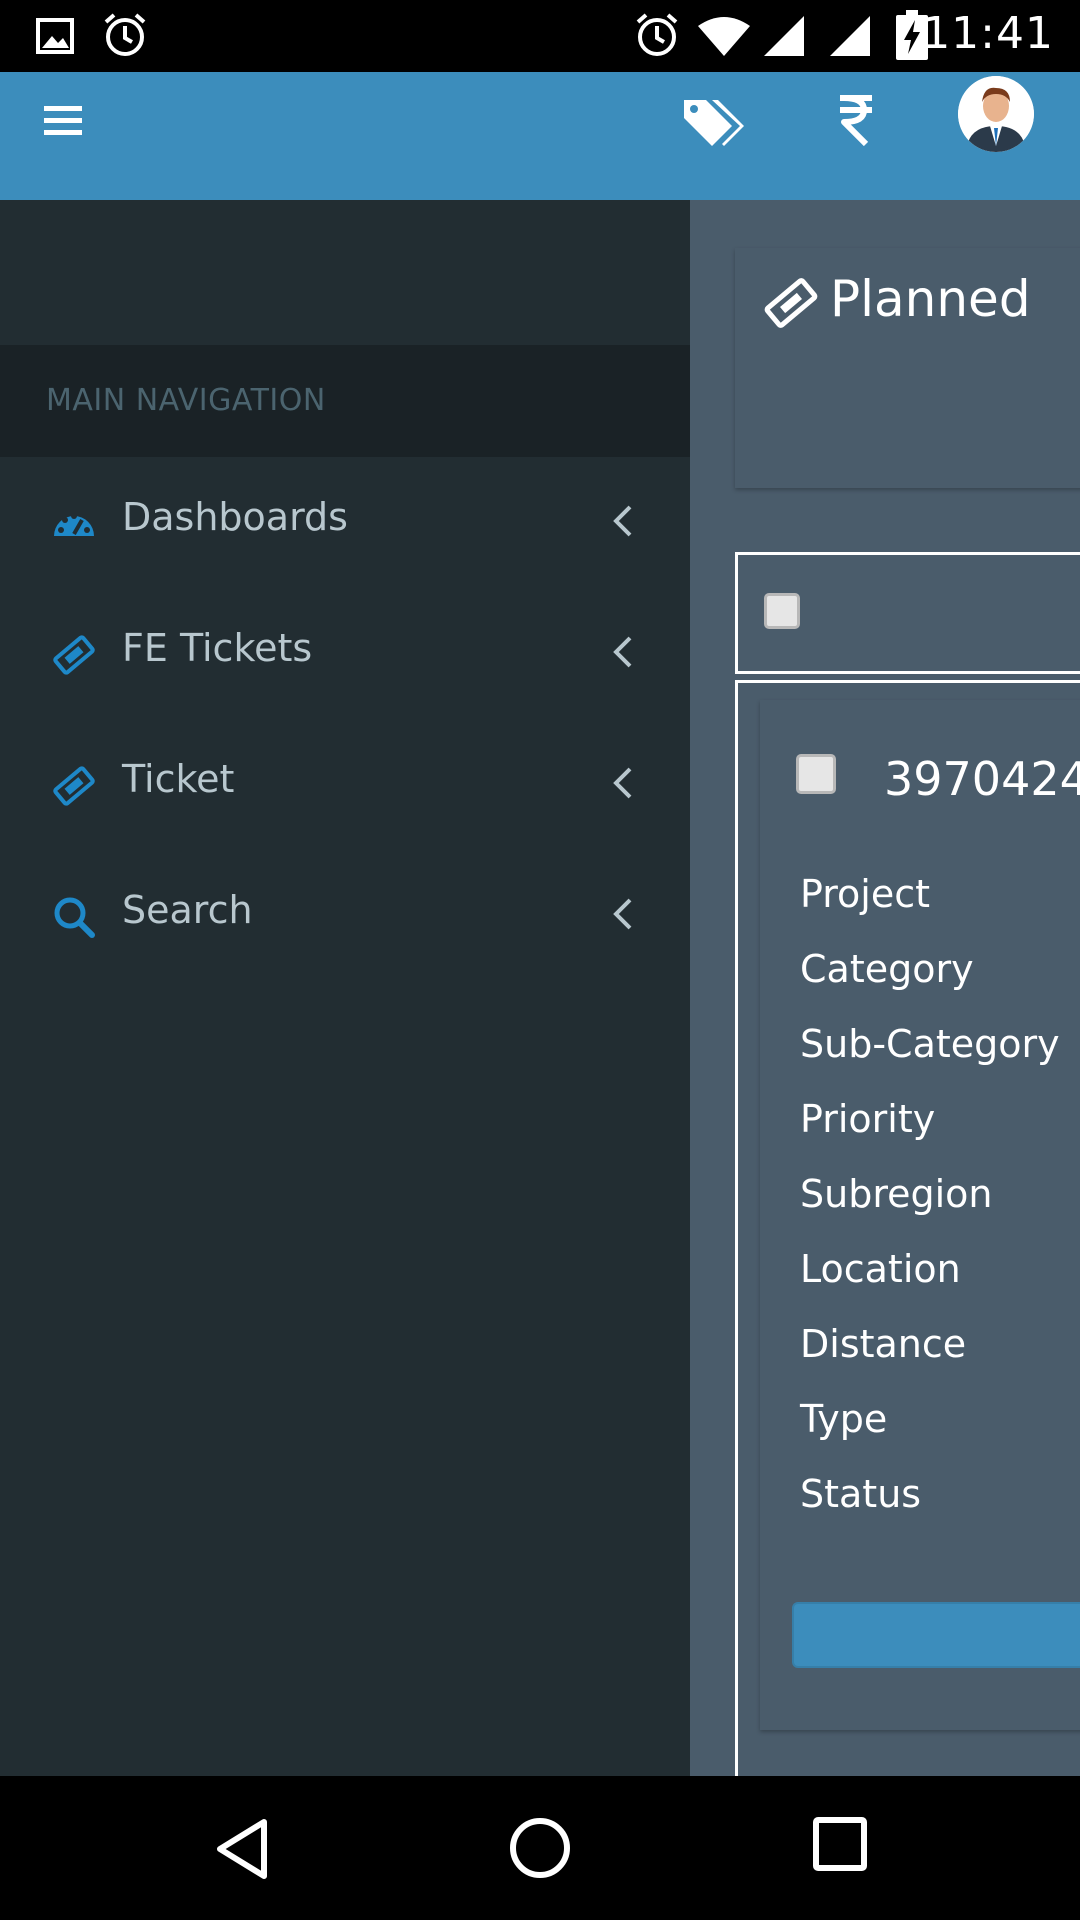 This screenshot has height=1920, width=1080. Describe the element at coordinates (861, 1494) in the screenshot. I see `field-status: Status` at that location.